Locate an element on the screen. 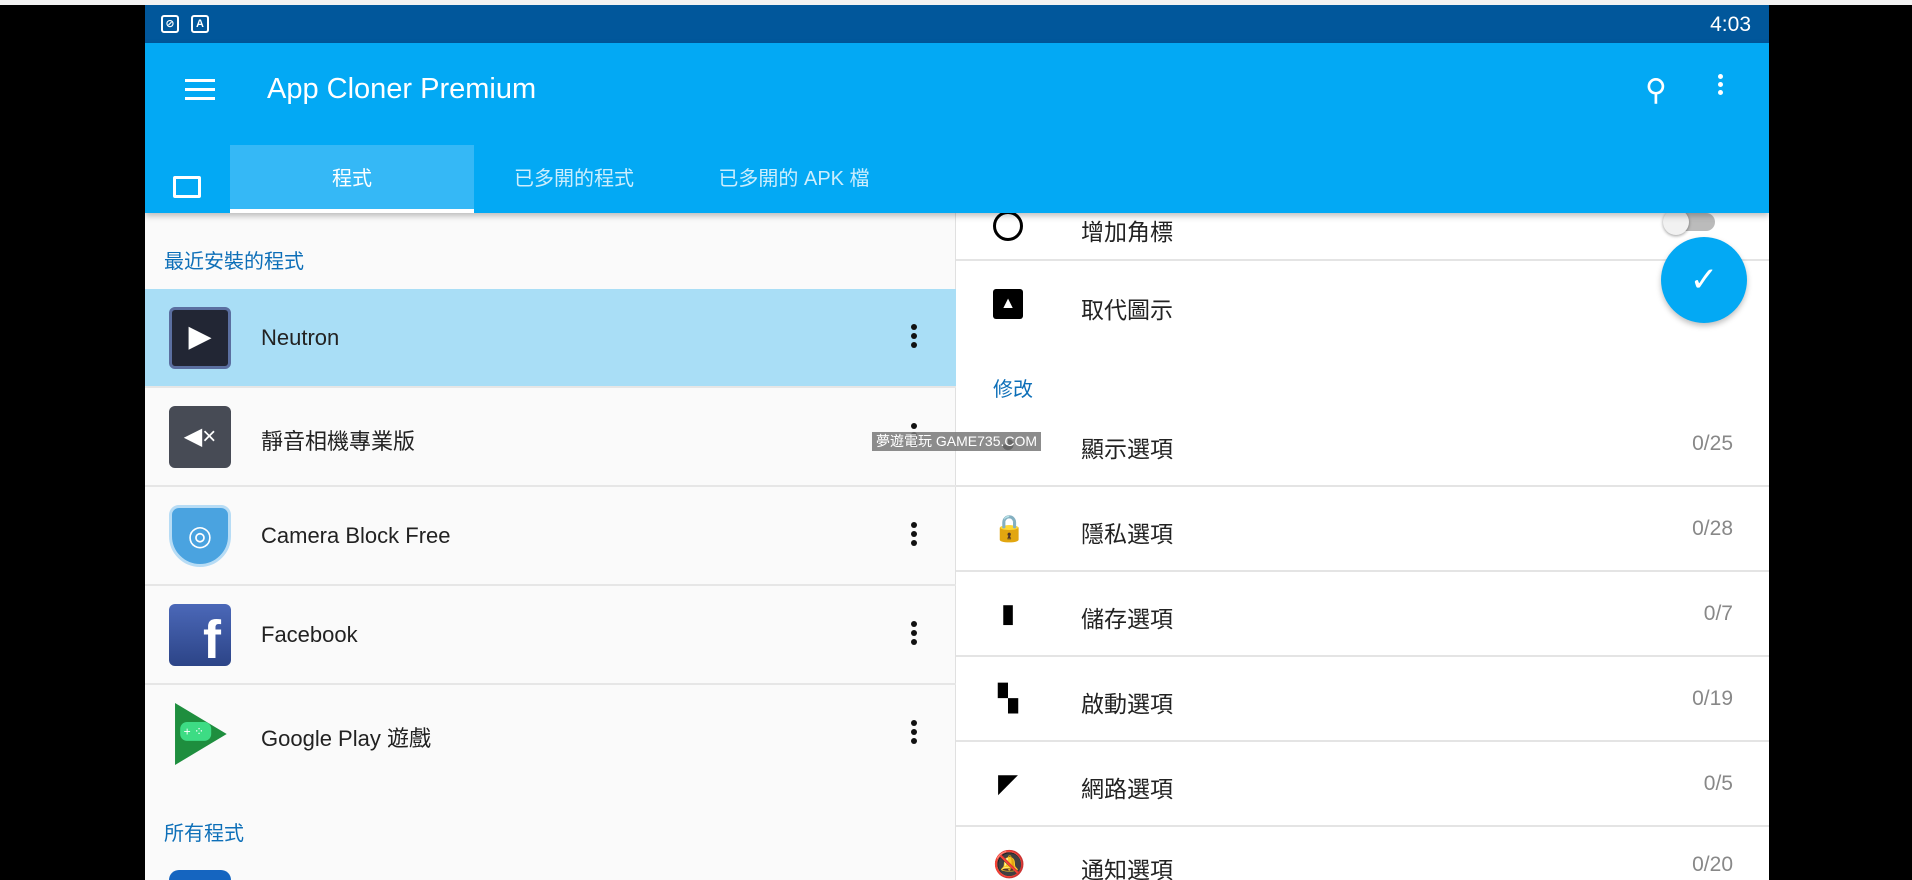  option-count: 0/19 is located at coordinates (1712, 698).